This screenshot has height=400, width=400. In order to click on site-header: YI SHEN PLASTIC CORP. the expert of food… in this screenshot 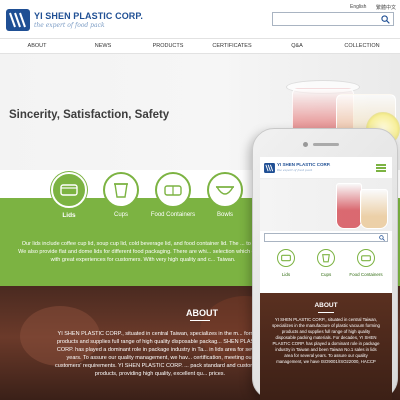, I will do `click(200, 19)`.